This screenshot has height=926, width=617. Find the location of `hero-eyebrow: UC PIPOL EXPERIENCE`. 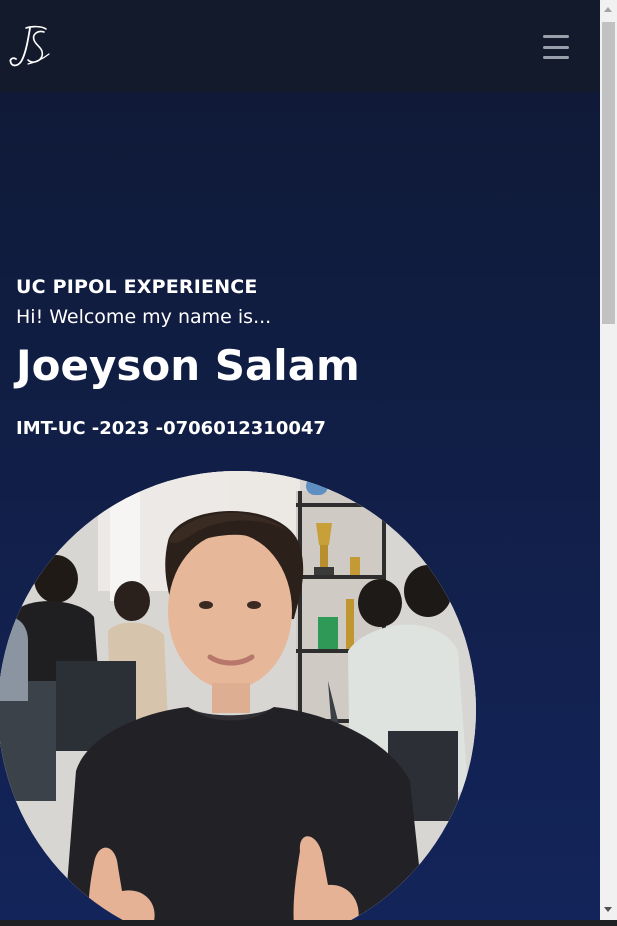

hero-eyebrow: UC PIPOL EXPERIENCE is located at coordinates (137, 287).